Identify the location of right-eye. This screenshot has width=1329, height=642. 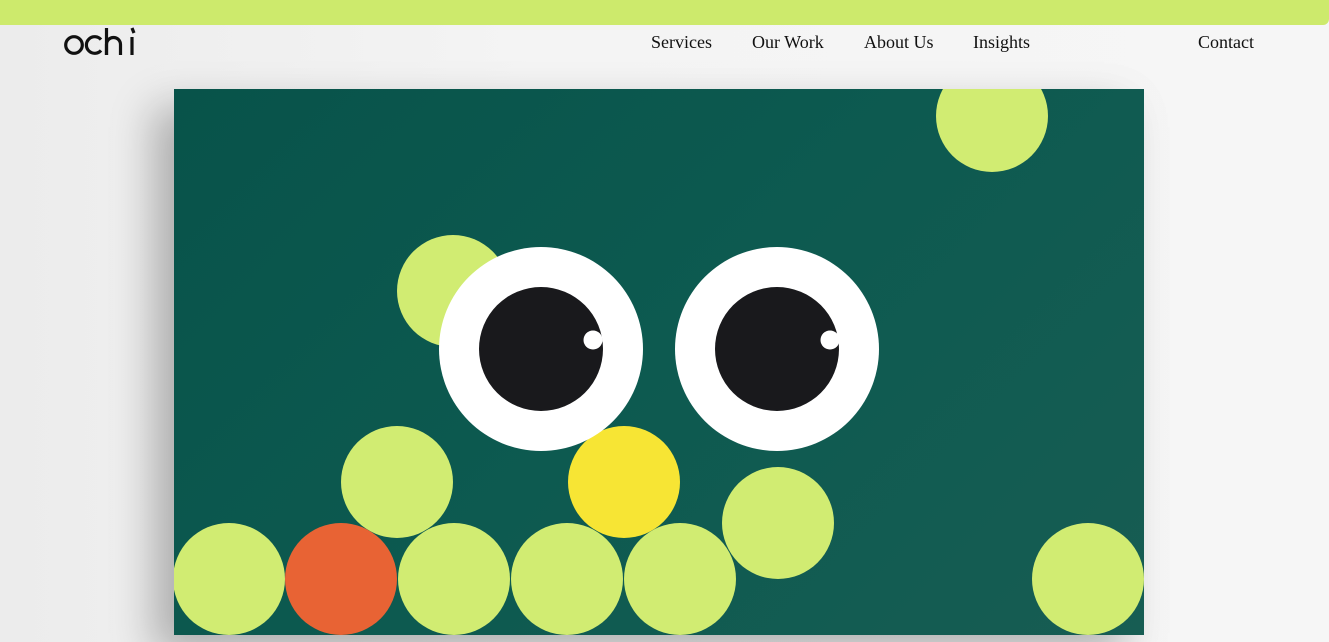
(777, 349).